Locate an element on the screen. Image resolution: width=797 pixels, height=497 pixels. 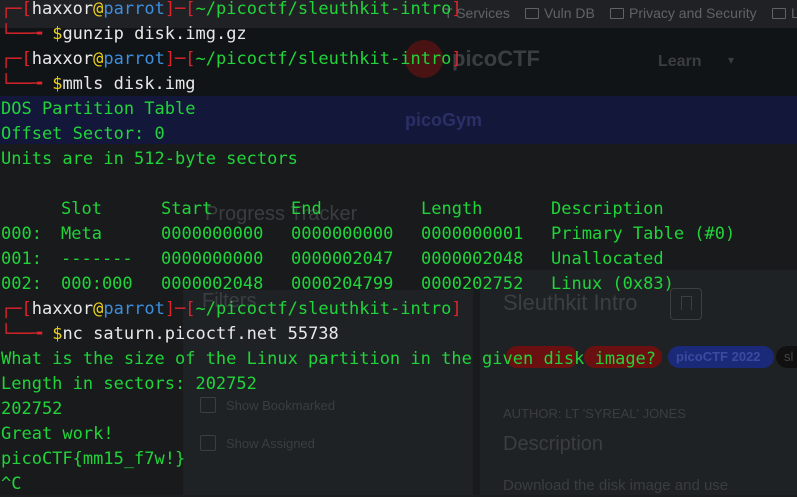
column-header-length: Length is located at coordinates (452, 209).